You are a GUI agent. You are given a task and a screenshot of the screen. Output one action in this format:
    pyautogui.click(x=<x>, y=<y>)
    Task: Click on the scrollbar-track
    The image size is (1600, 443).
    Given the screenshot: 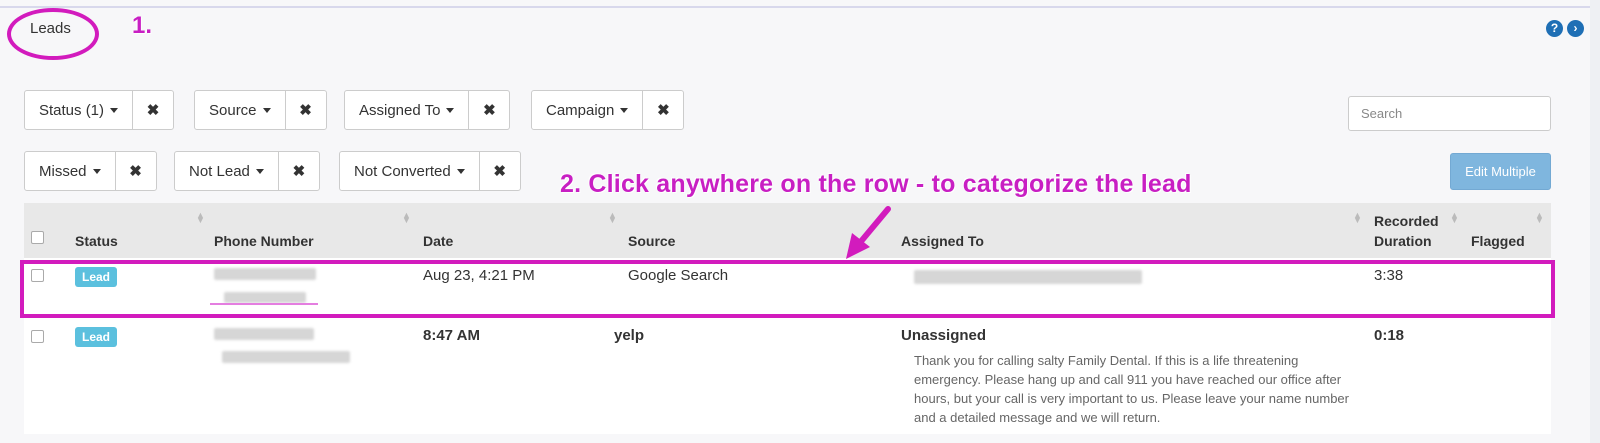 What is the action you would take?
    pyautogui.click(x=1595, y=221)
    